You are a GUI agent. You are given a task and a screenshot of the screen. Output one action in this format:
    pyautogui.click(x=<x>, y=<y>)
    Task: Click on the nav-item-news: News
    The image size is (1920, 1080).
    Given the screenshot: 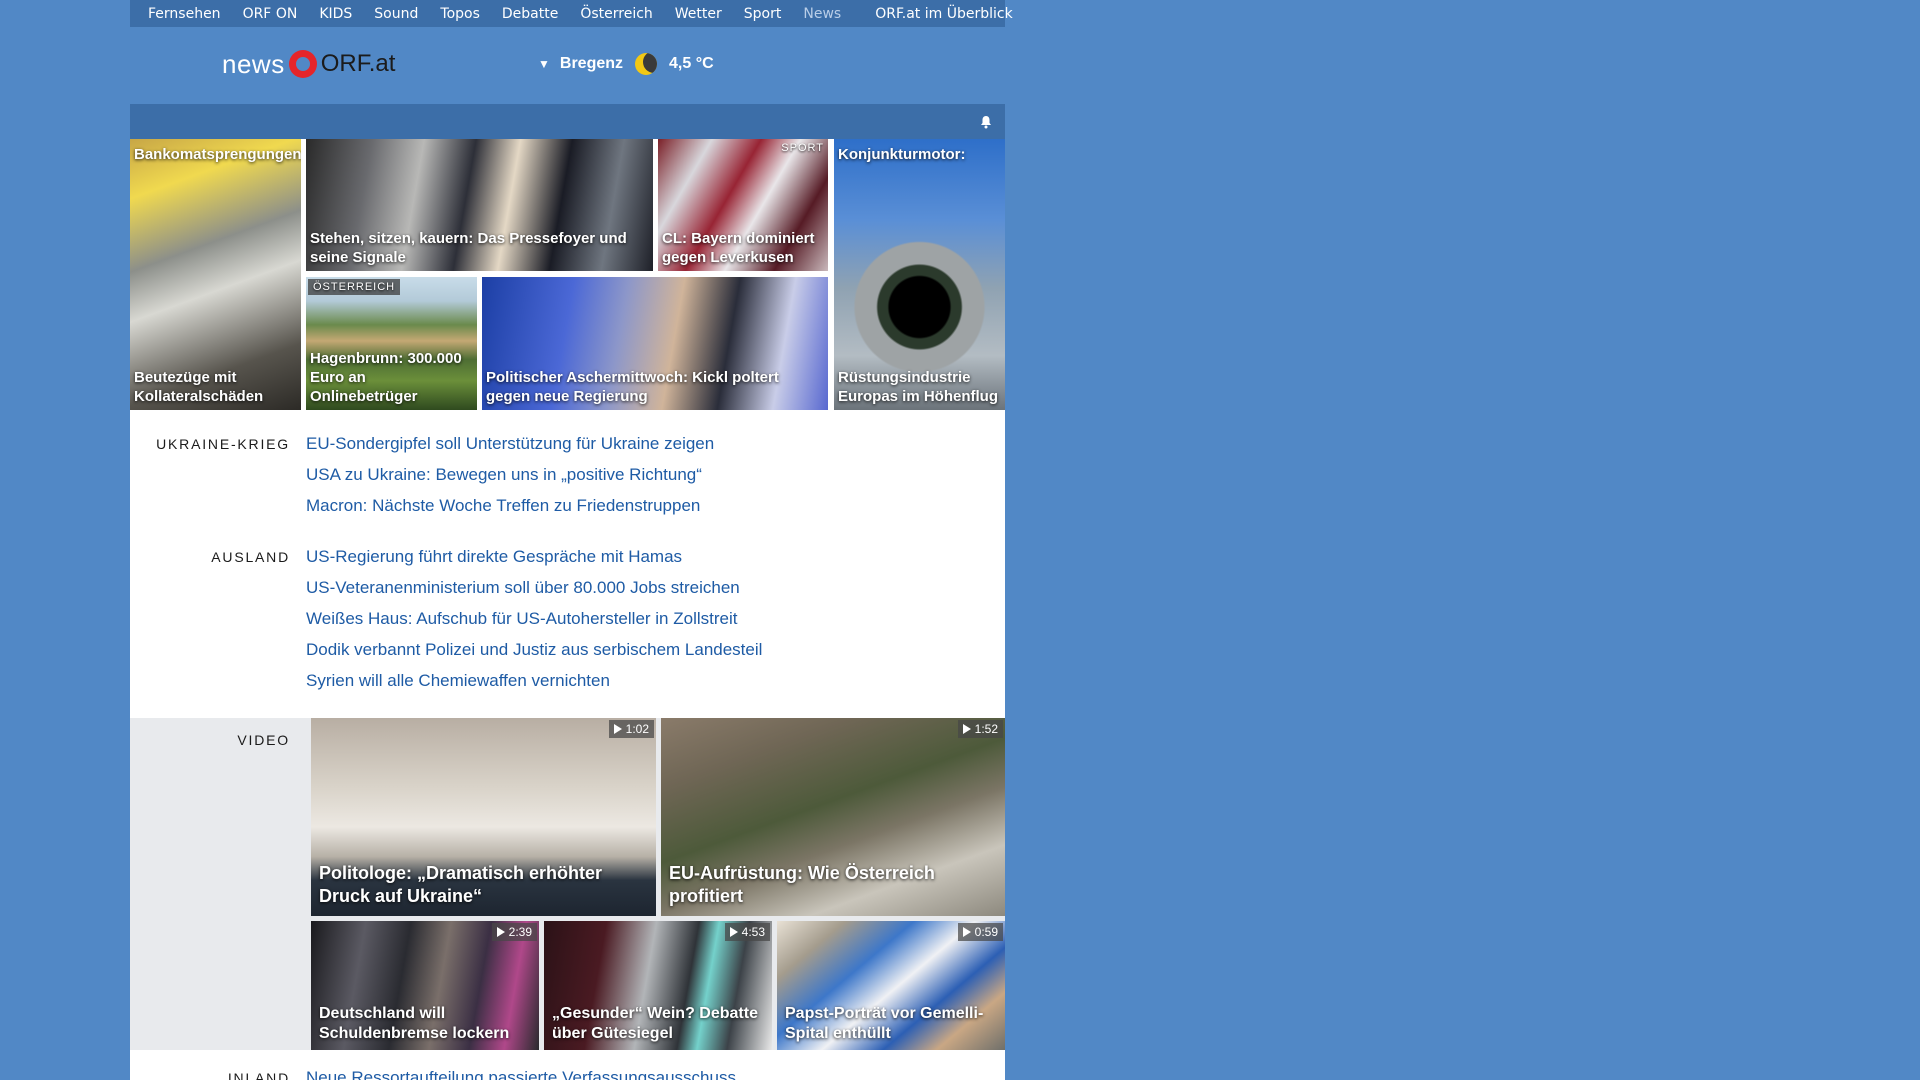 What is the action you would take?
    pyautogui.click(x=822, y=14)
    